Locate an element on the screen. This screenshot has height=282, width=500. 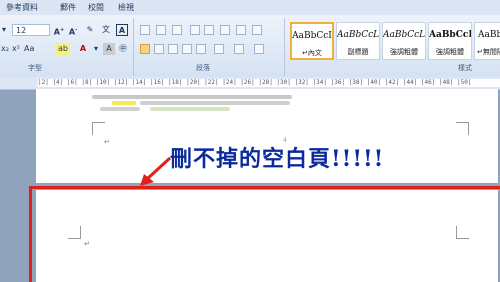
page-number: 4 is located at coordinates (285, 140).